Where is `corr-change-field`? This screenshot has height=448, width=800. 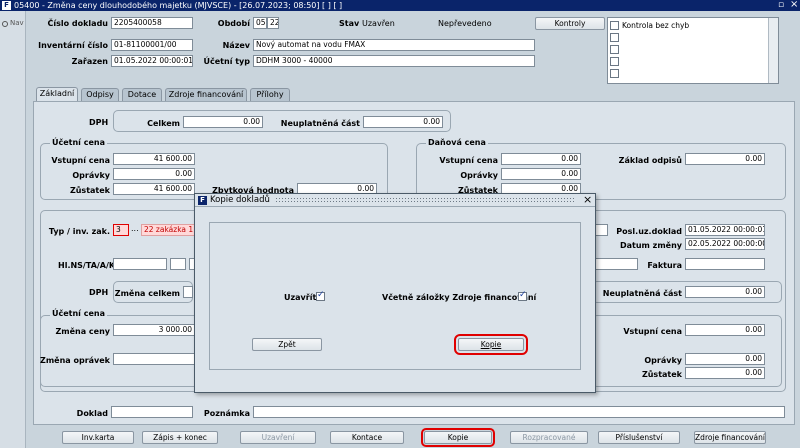 corr-change-field is located at coordinates (154, 359).